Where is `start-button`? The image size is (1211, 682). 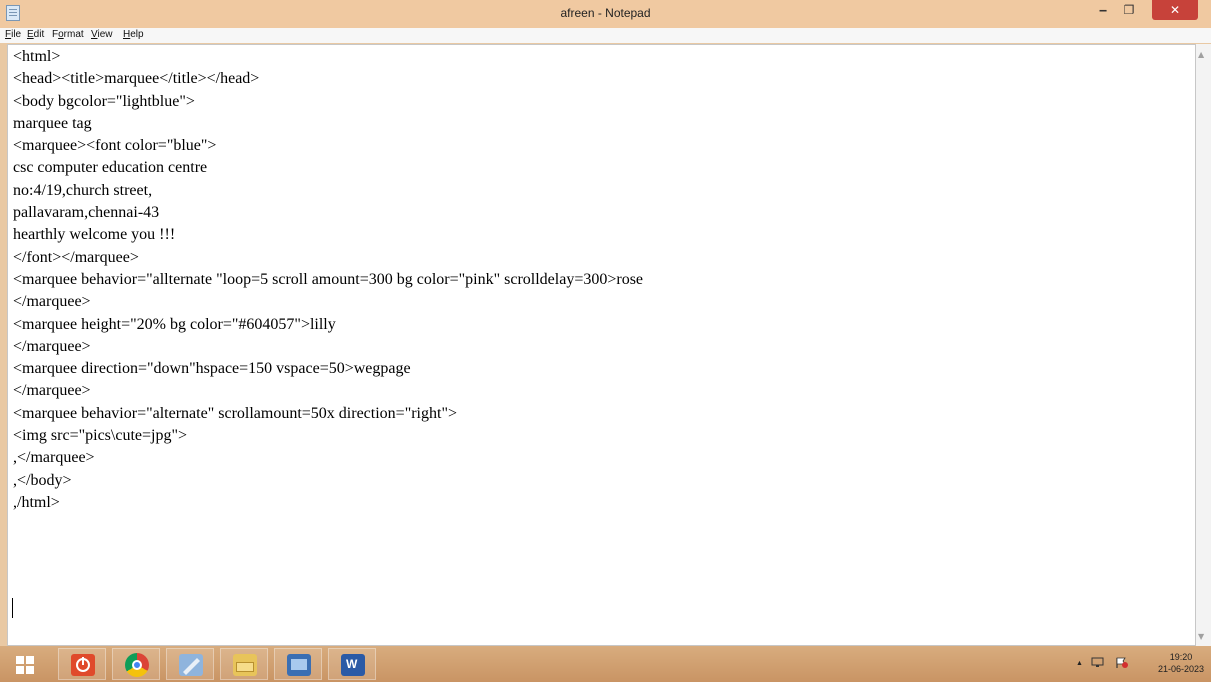
start-button is located at coordinates (25, 665).